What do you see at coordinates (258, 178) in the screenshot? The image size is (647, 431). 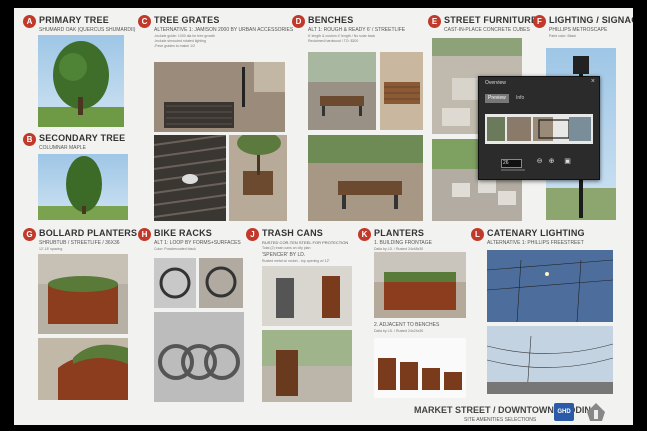 I see `photo-tree-grate-sidewalk` at bounding box center [258, 178].